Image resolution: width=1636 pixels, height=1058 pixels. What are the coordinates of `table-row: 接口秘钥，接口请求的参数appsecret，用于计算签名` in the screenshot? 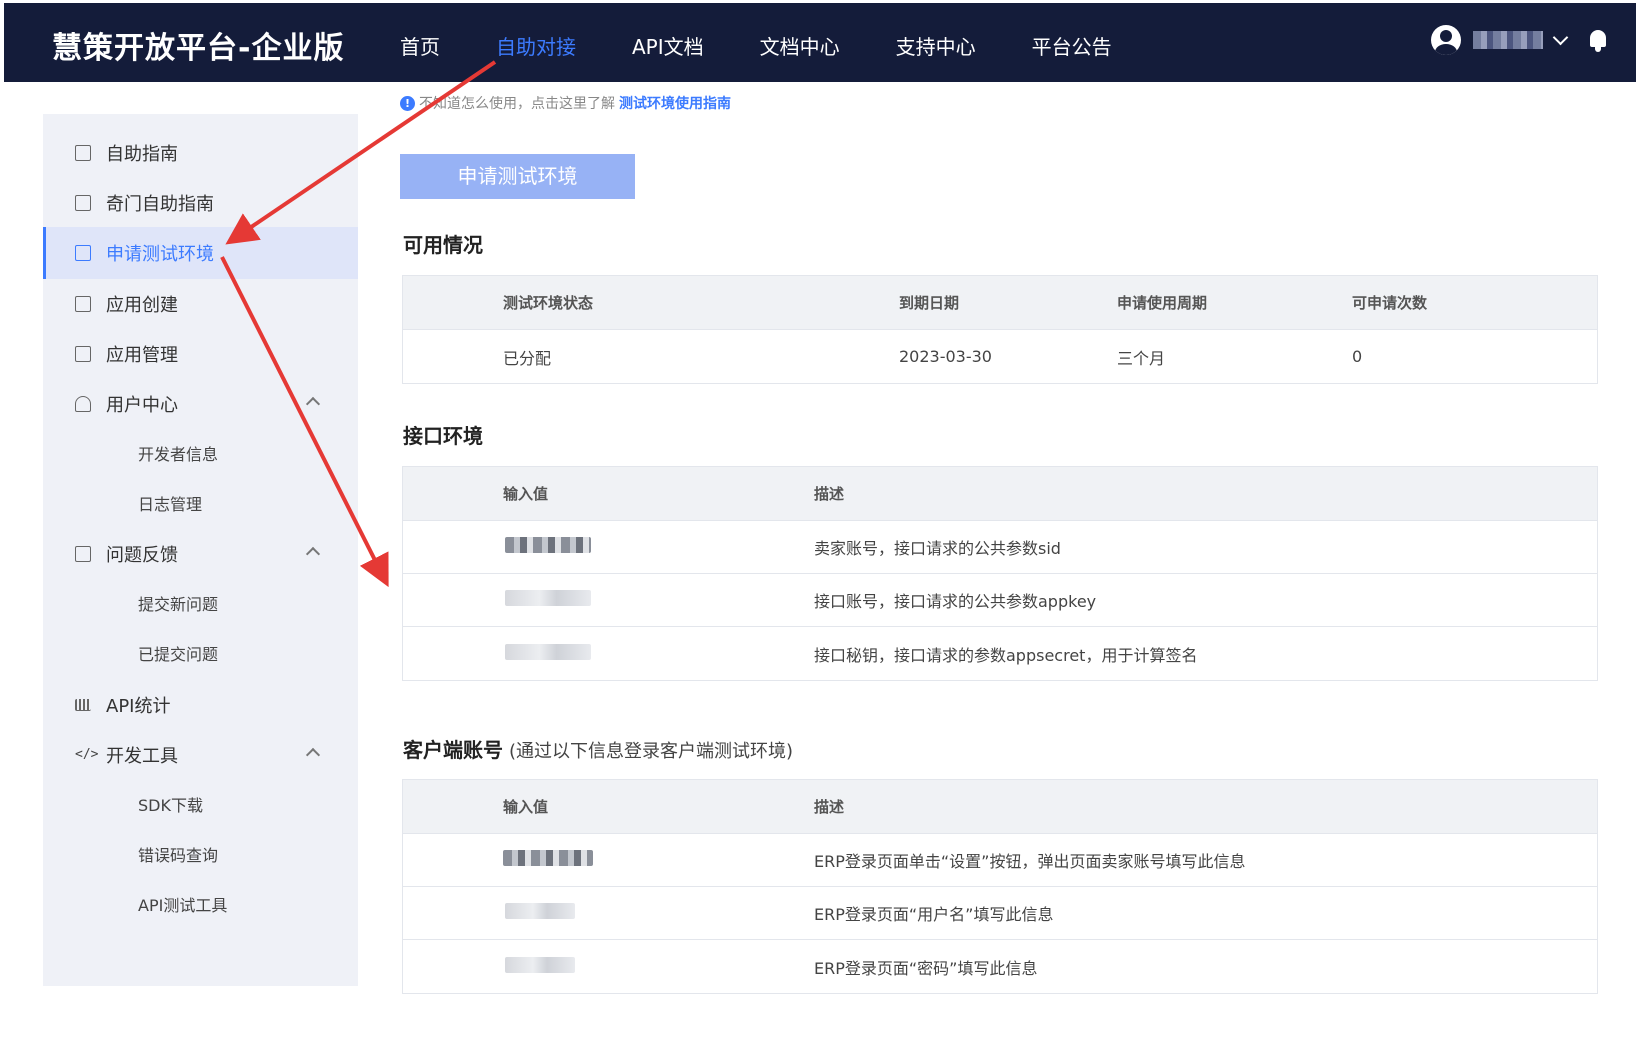 It's located at (1000, 653).